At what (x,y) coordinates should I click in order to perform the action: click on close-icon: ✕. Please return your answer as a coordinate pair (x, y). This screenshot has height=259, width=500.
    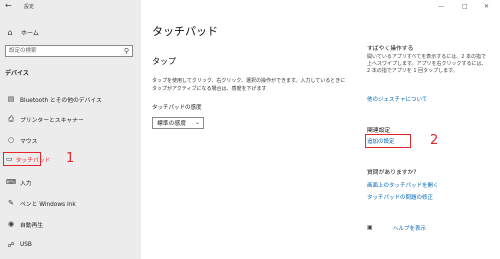
    Looking at the image, I should click on (486, 6).